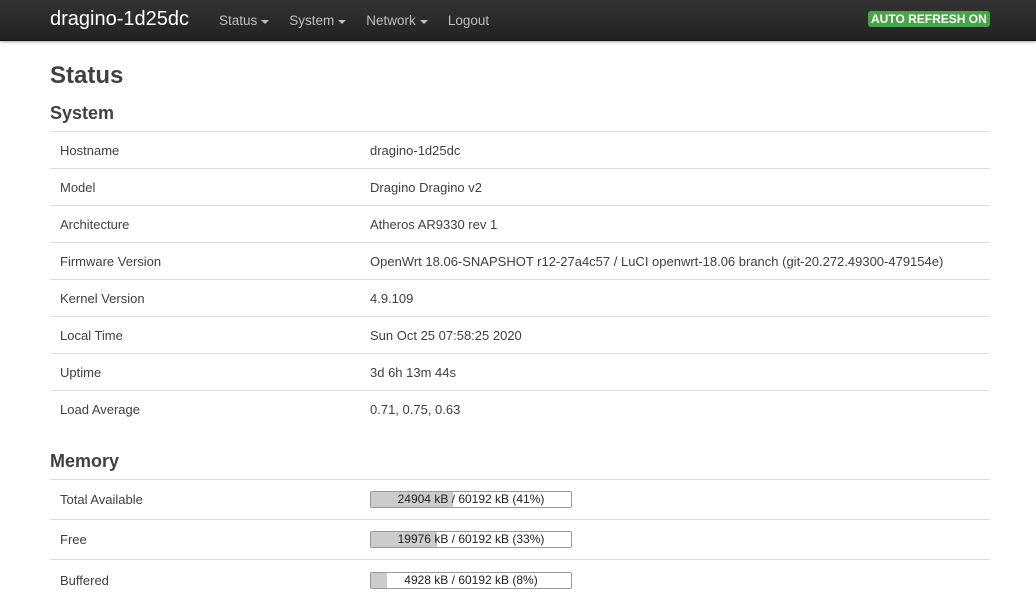  What do you see at coordinates (82, 113) in the screenshot?
I see `system-section-title: System` at bounding box center [82, 113].